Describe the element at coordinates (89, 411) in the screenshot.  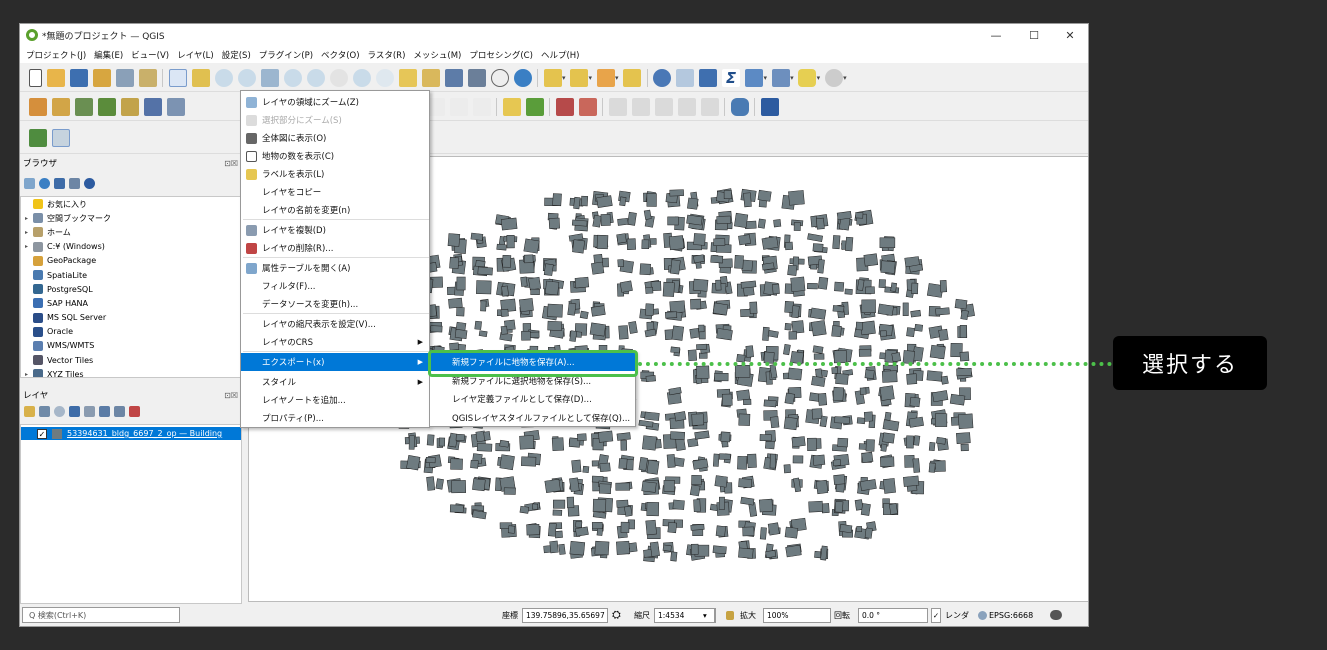
I see `expression-filter-icon` at that location.